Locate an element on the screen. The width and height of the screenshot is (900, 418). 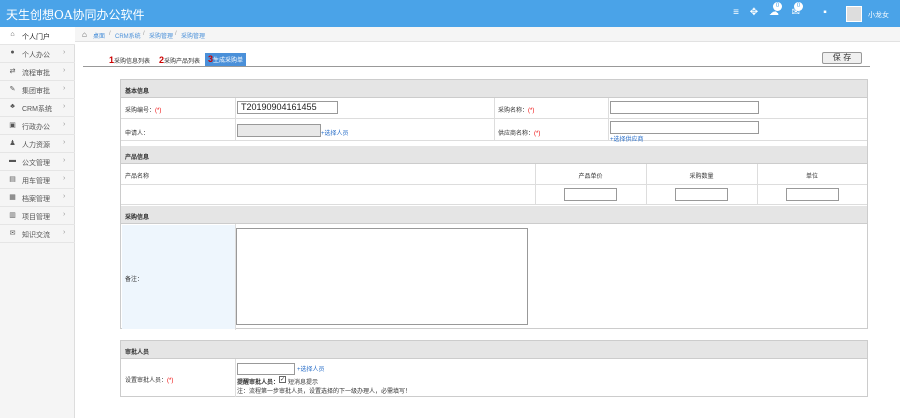
mail-count-badge: 0 is located at coordinates (798, 6).